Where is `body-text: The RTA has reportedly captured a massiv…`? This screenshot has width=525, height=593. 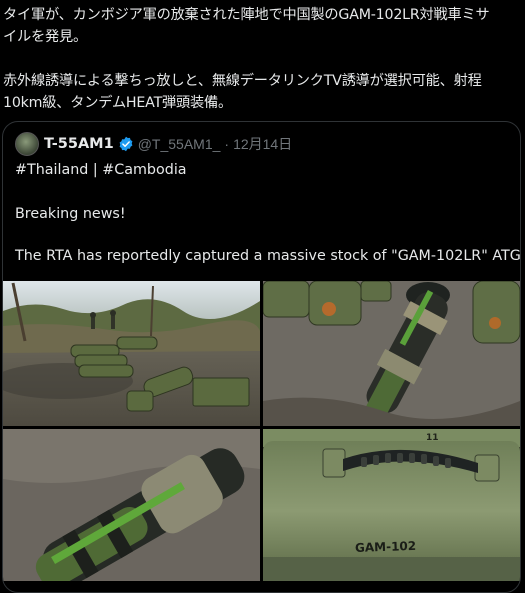 body-text: The RTA has reportedly captured a massiv… is located at coordinates (268, 256).